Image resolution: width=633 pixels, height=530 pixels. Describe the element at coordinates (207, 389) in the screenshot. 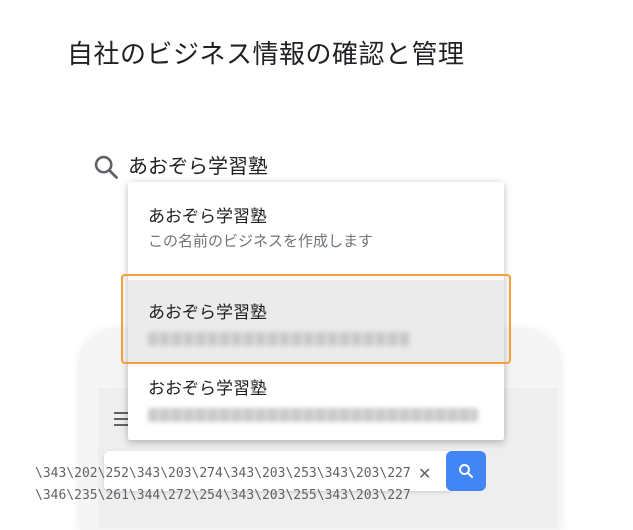

I see `suggestion-name: おおぞら学習塾` at that location.